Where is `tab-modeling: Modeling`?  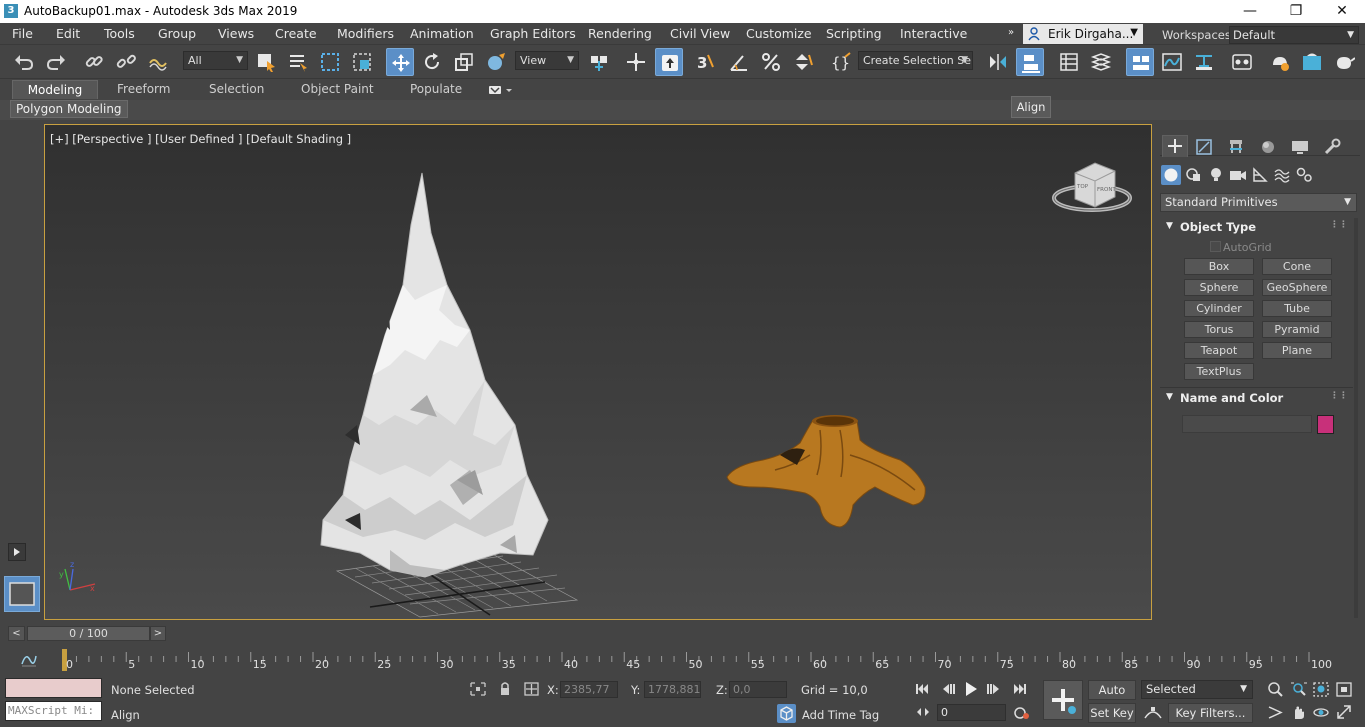
tab-modeling: Modeling is located at coordinates (55, 89).